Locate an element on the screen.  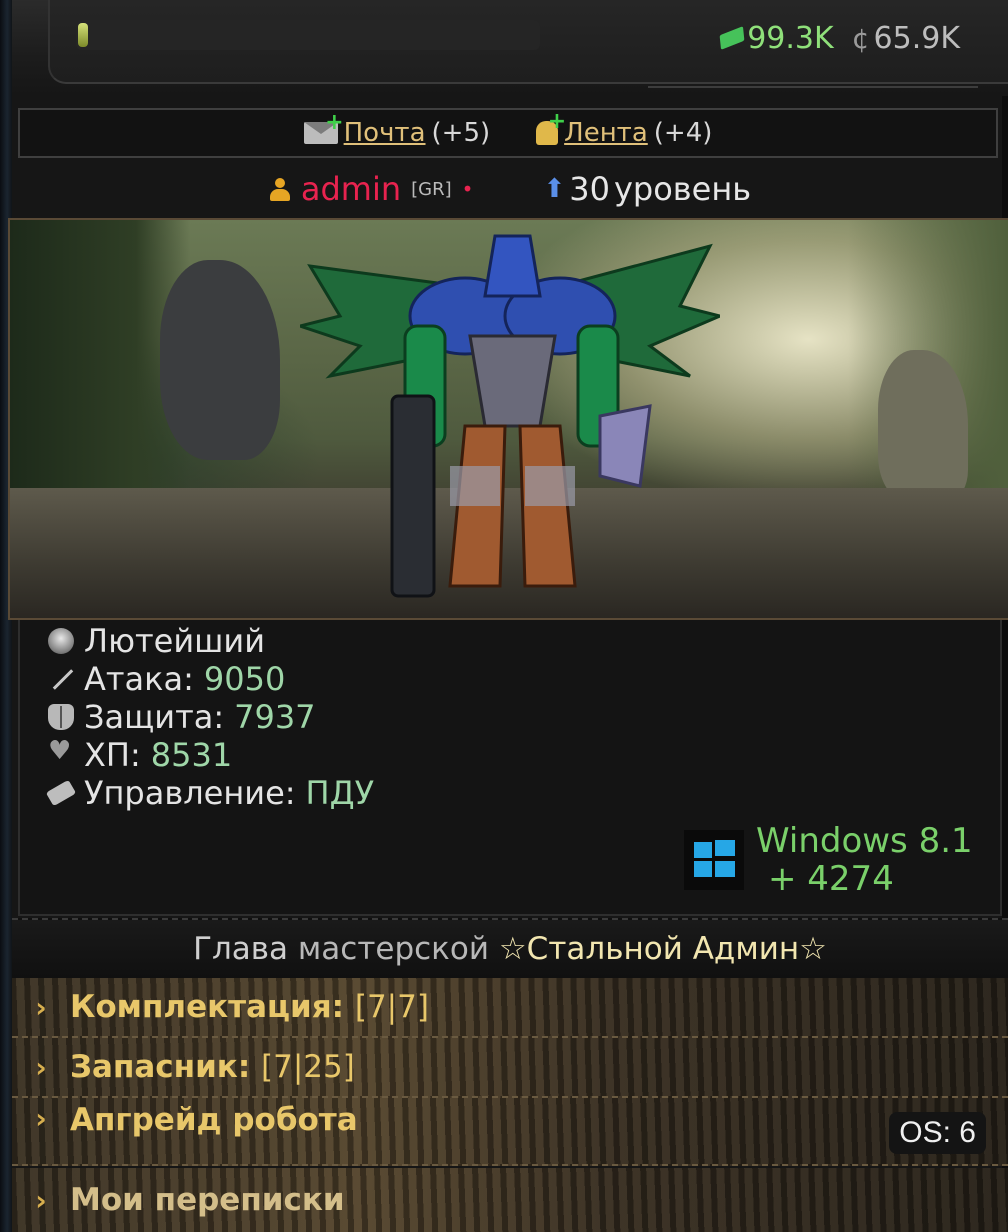
menu-label: Комплектация: [7|7] is located at coordinates (249, 1007).